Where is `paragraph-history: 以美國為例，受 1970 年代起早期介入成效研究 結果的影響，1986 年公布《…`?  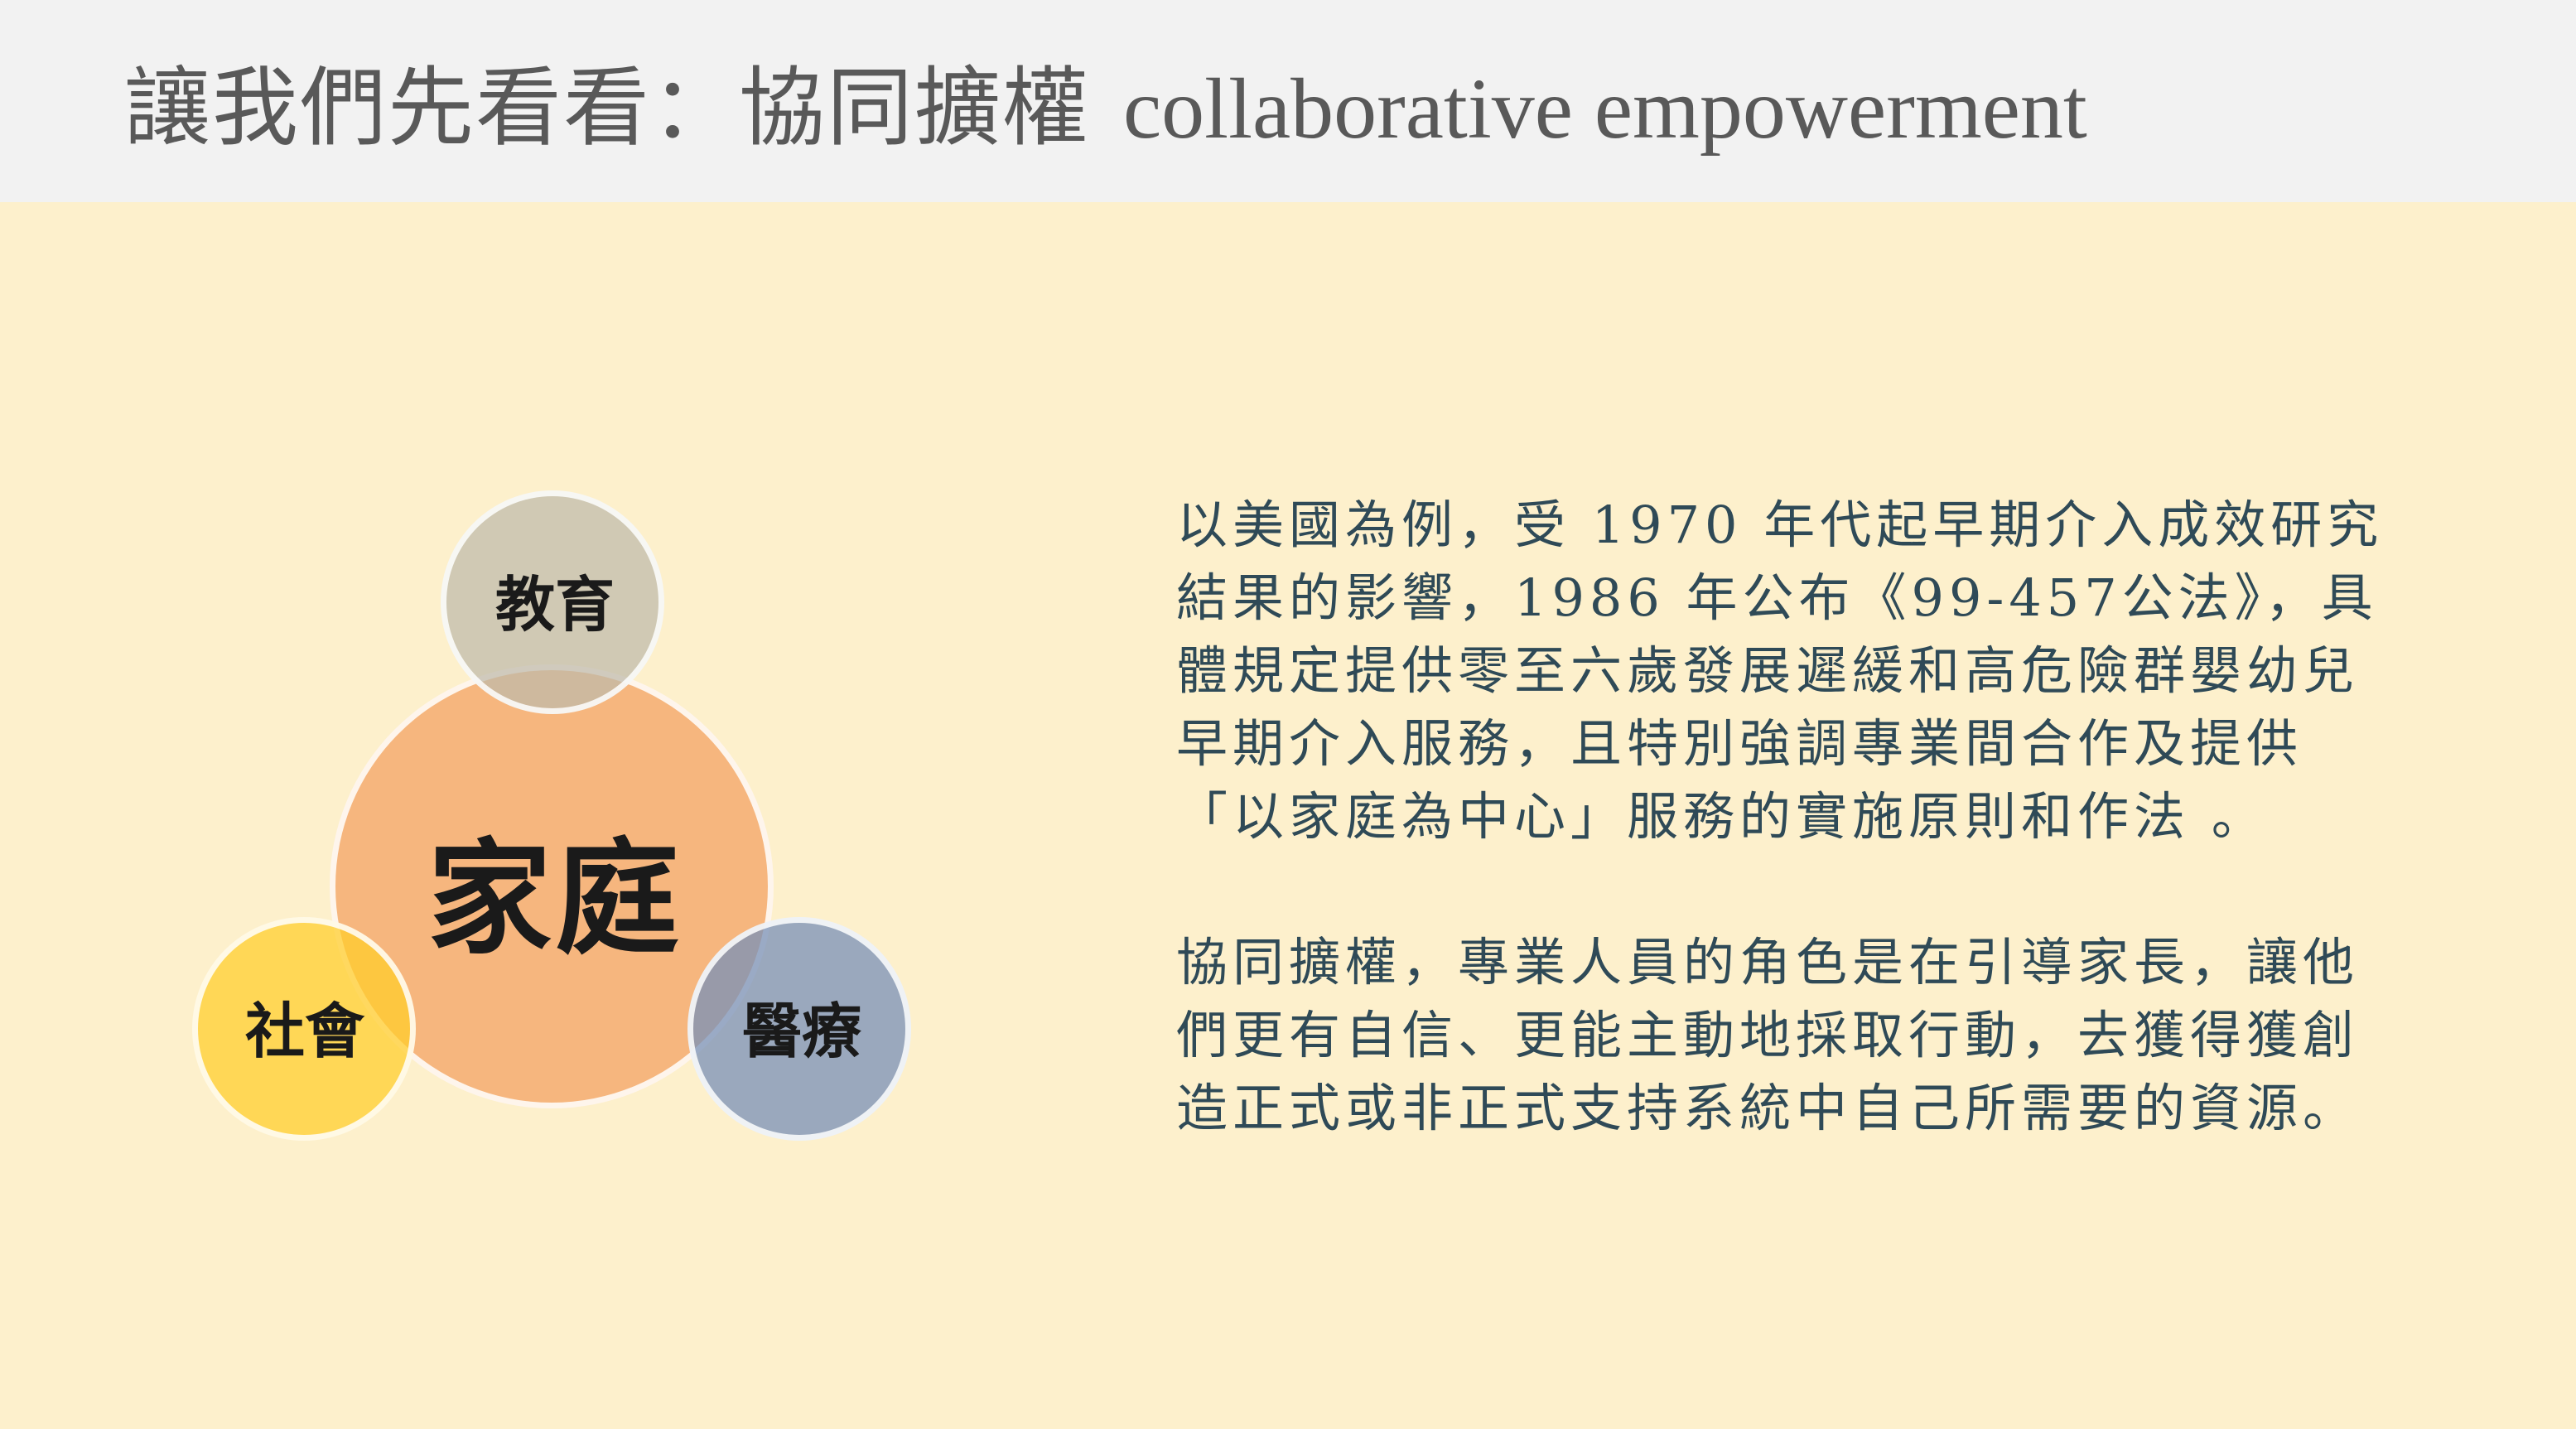
paragraph-history: 以美國為例，受 1970 年代起早期介入成效研究 結果的影響，1986 年公布《… is located at coordinates (1780, 671).